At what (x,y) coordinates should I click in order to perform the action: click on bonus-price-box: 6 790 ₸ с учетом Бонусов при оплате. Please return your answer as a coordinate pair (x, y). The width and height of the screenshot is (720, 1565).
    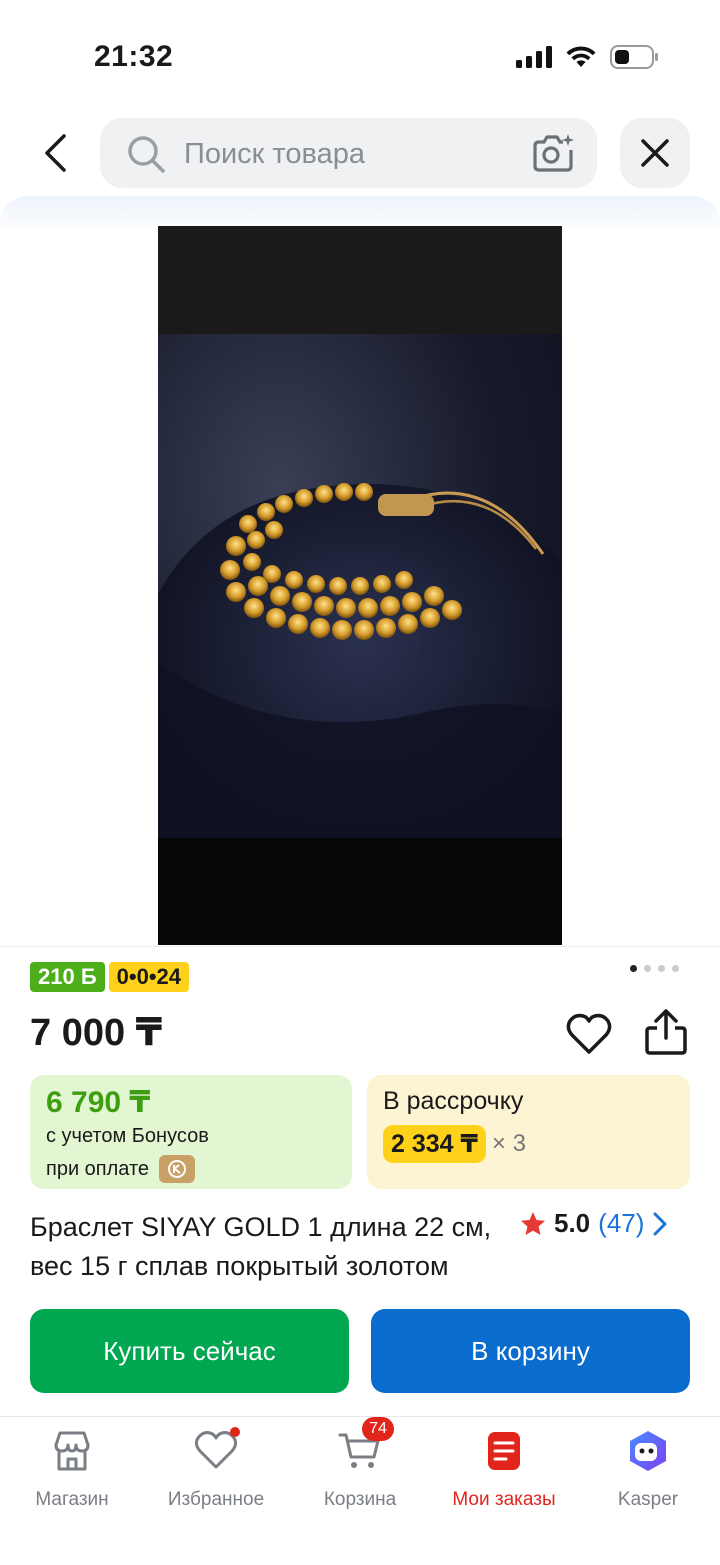
    Looking at the image, I should click on (191, 1132).